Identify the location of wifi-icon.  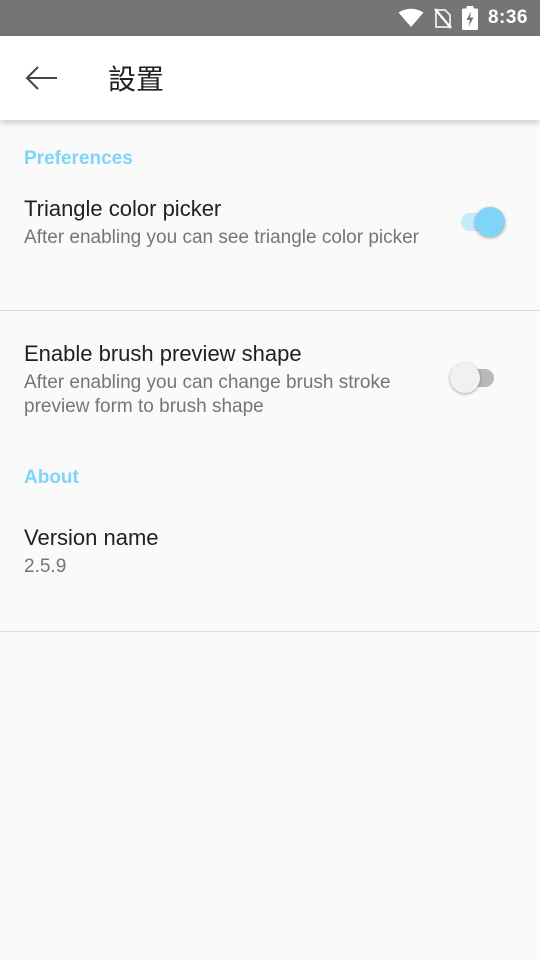
(411, 17).